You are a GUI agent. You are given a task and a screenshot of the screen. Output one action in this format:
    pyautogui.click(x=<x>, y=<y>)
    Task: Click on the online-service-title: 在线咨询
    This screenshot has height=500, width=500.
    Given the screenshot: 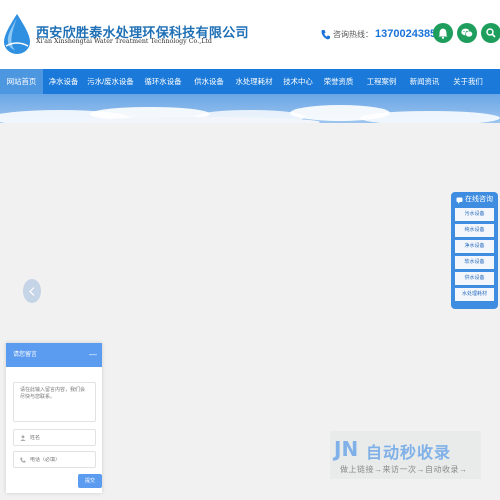 What is the action you would take?
    pyautogui.click(x=479, y=199)
    